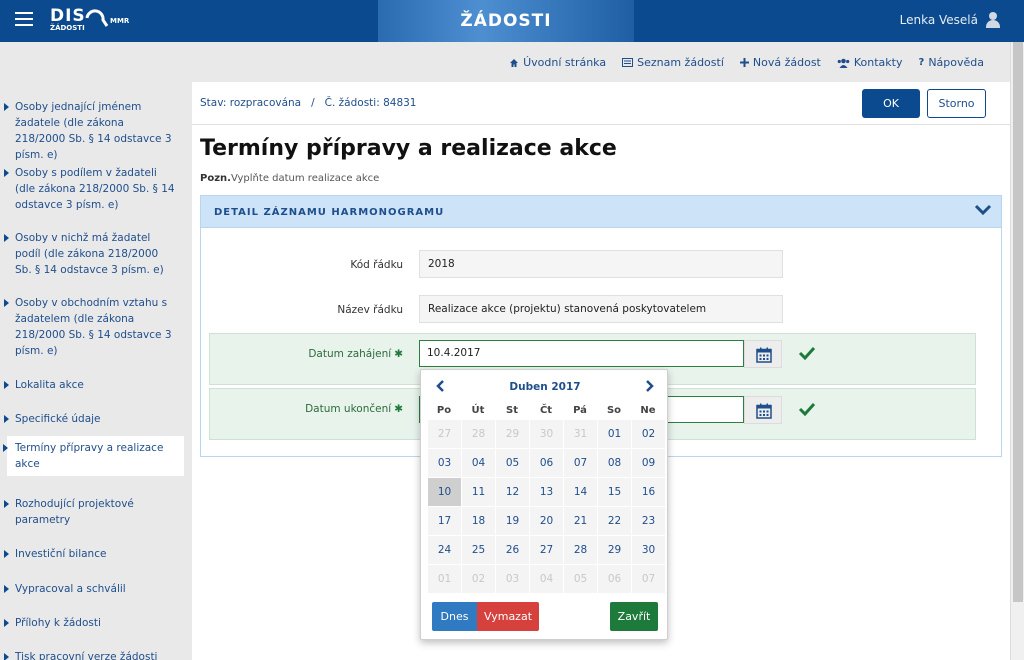 This screenshot has width=1024, height=660. What do you see at coordinates (744, 62) in the screenshot?
I see `plus-icon` at bounding box center [744, 62].